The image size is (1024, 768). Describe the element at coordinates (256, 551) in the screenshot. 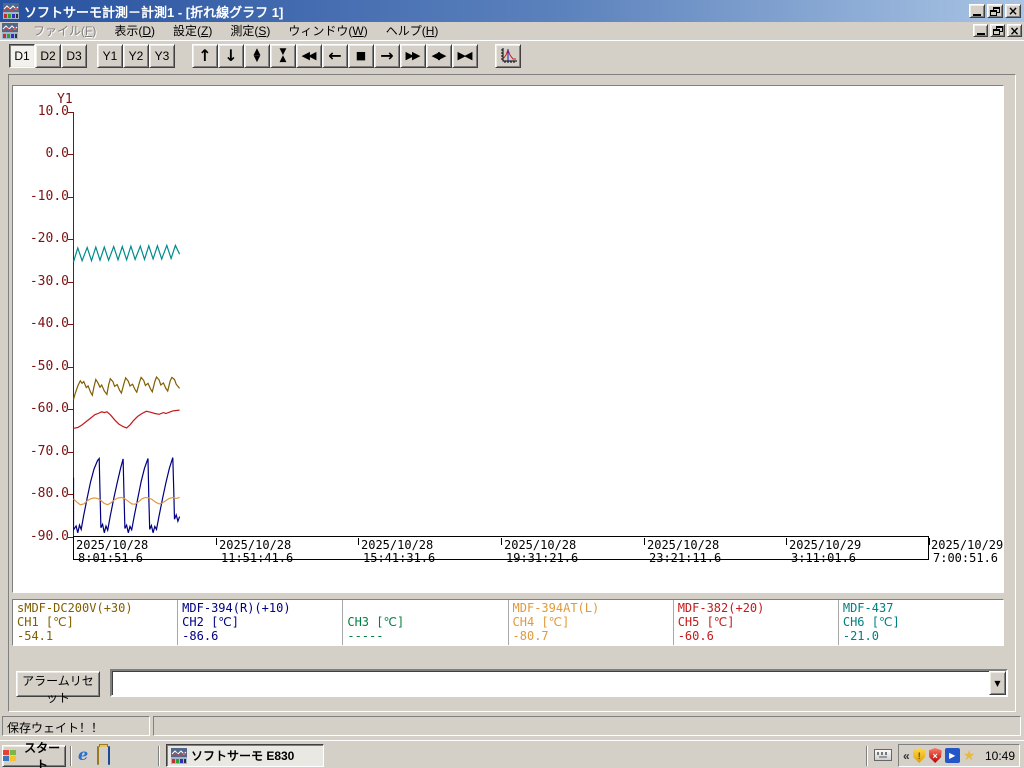

I see `x-tick-label: 2025/10/28 11:51:41.6` at that location.